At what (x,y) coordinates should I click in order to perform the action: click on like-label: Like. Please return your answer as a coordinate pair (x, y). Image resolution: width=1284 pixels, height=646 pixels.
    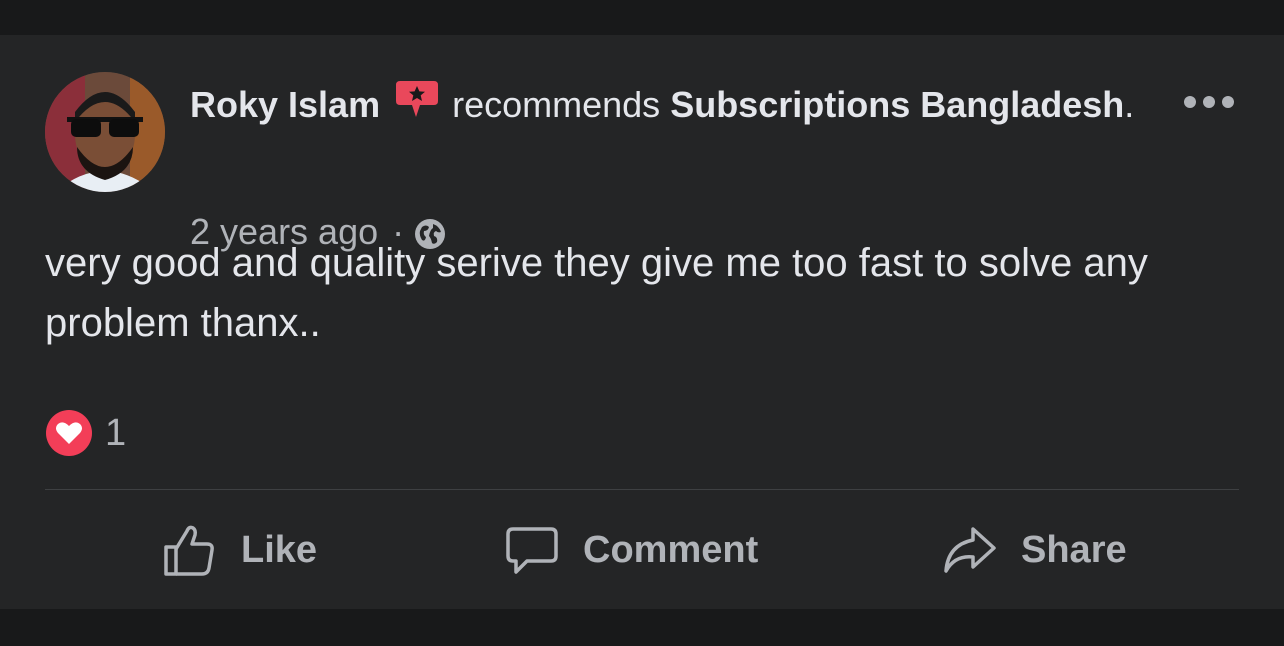
    Looking at the image, I should click on (279, 549).